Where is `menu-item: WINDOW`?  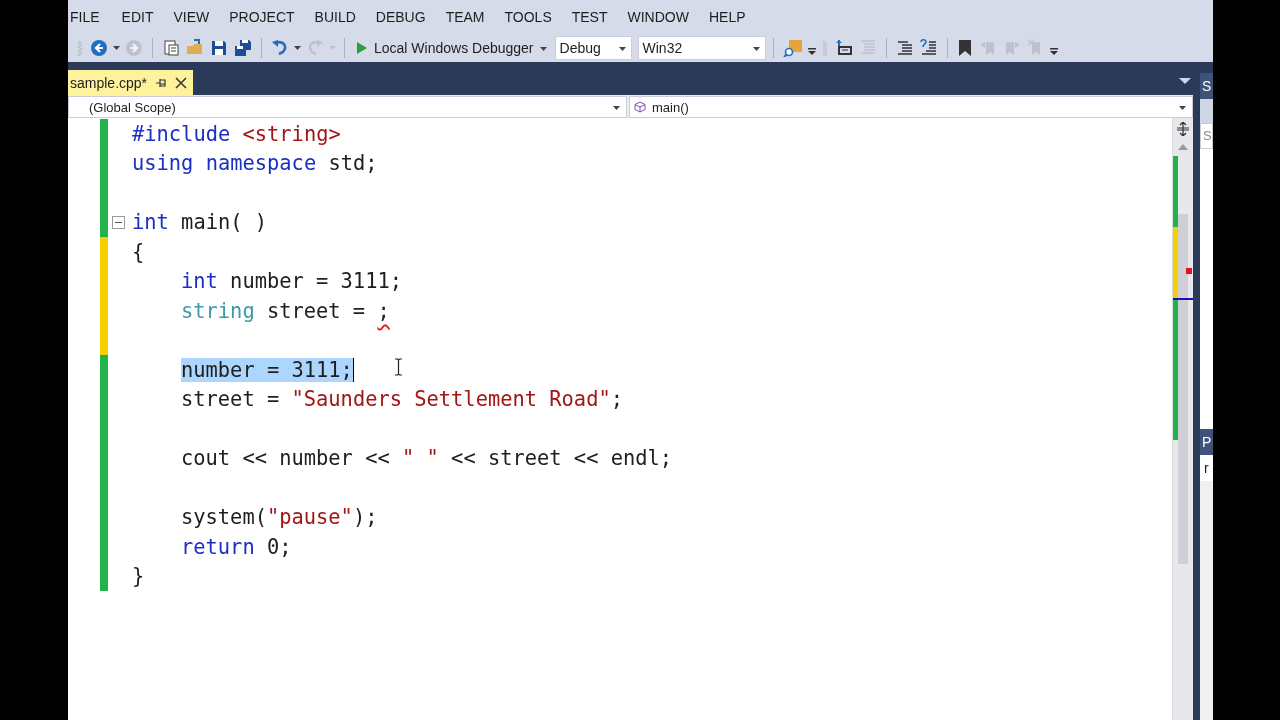 menu-item: WINDOW is located at coordinates (663, 16).